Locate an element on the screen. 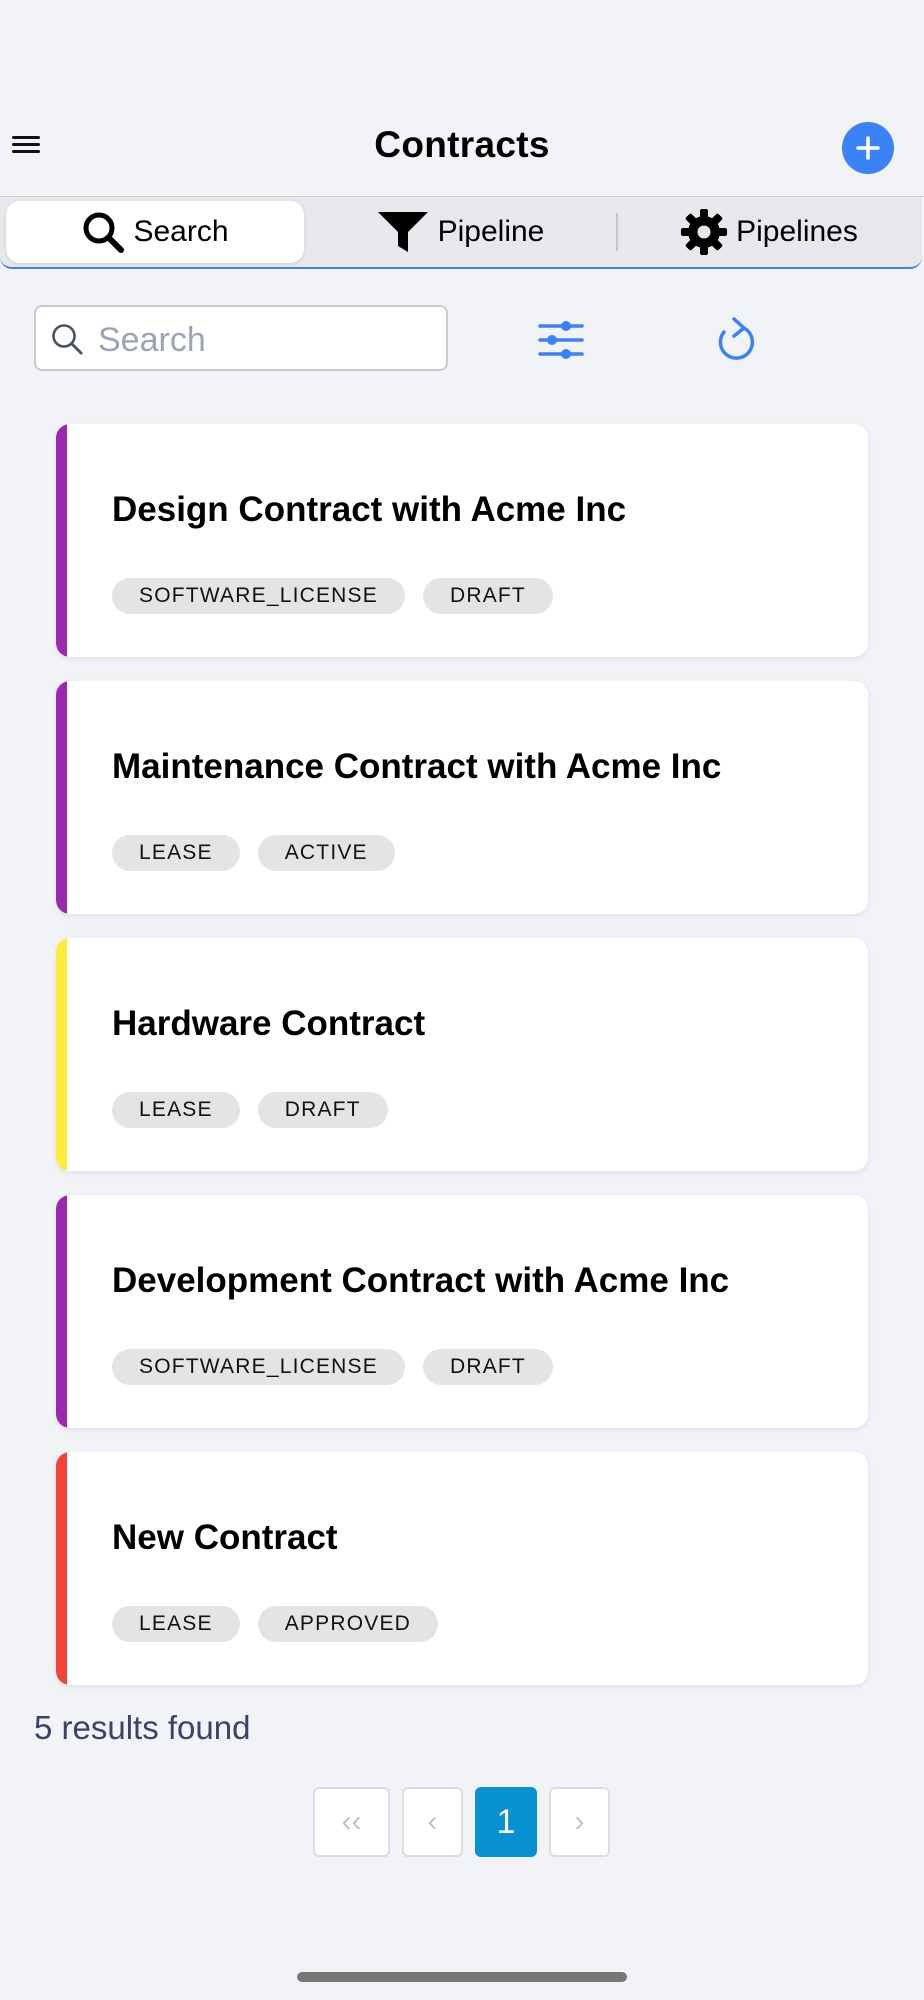 Image resolution: width=924 pixels, height=2000 pixels. contract-title: Hardware Contract is located at coordinates (269, 1023).